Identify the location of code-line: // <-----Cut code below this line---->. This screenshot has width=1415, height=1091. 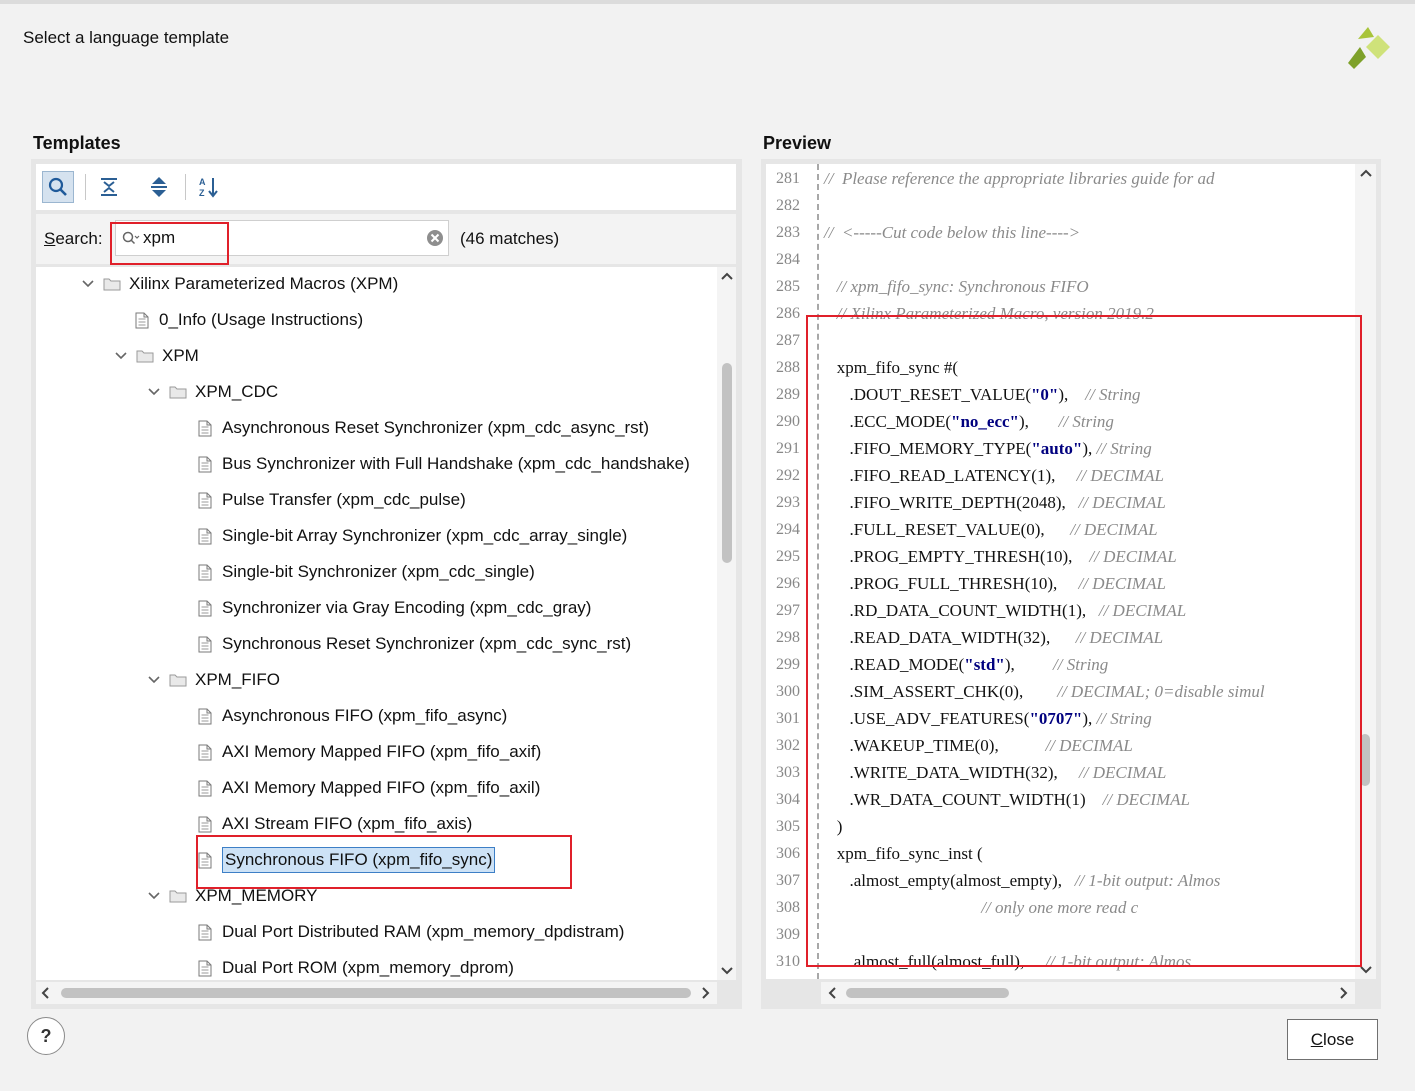
(952, 232).